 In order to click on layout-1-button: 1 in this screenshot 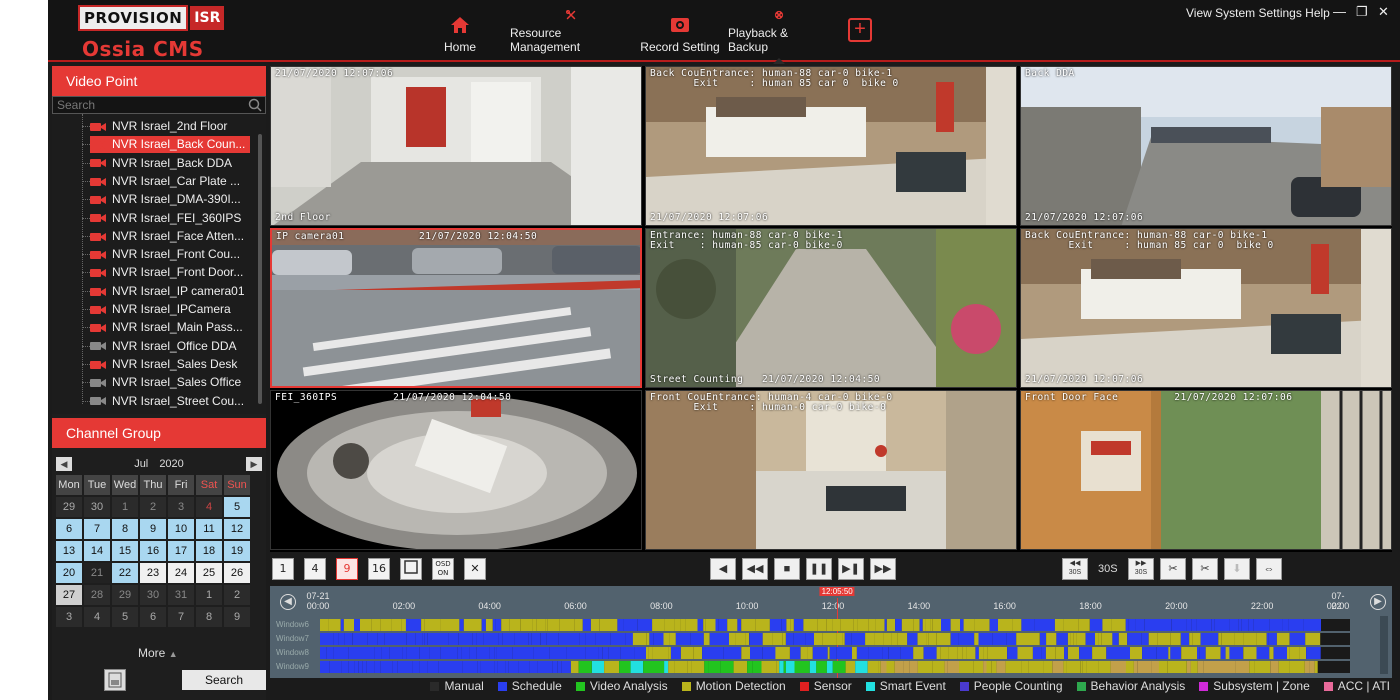, I will do `click(283, 569)`.